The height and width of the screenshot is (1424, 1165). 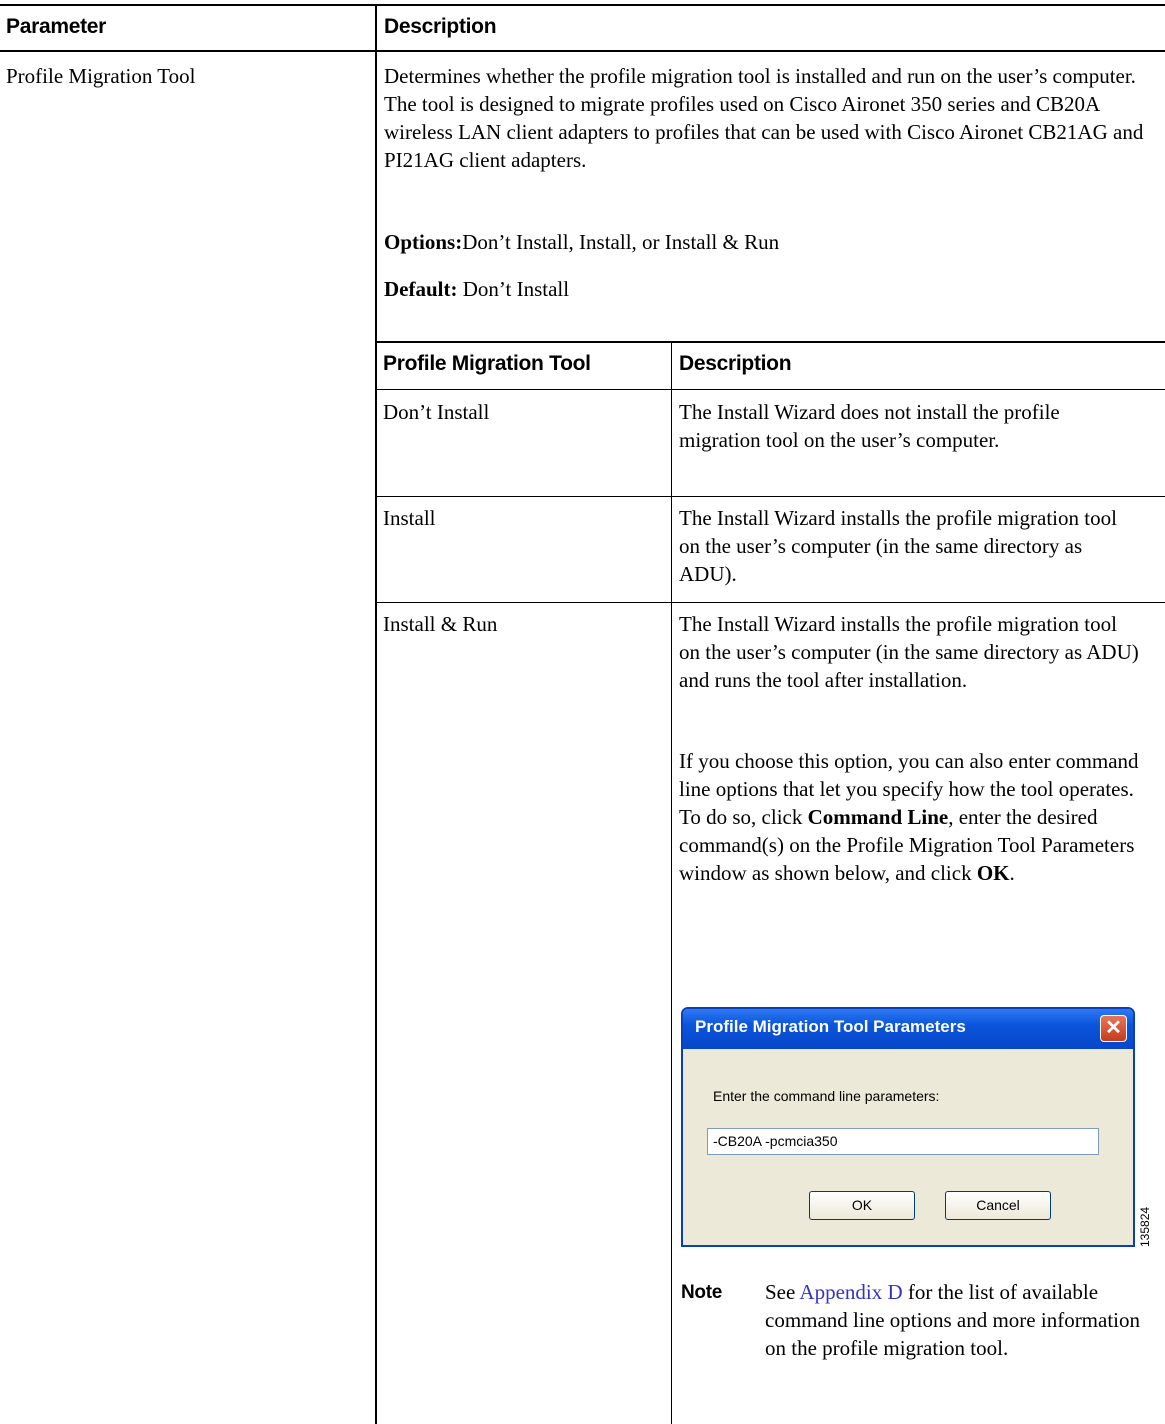 What do you see at coordinates (830, 1026) in the screenshot?
I see `dialog-title: Profile Migration Tool Parameters` at bounding box center [830, 1026].